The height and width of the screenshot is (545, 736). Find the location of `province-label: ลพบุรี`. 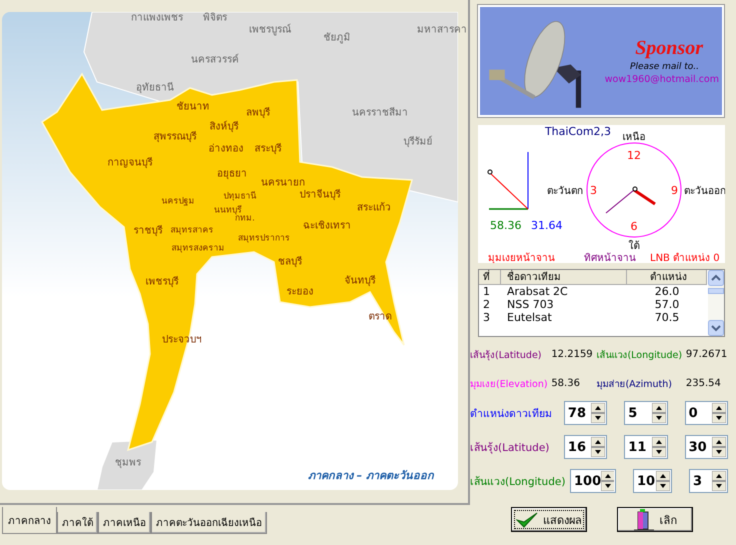

province-label: ลพบุรี is located at coordinates (258, 113).